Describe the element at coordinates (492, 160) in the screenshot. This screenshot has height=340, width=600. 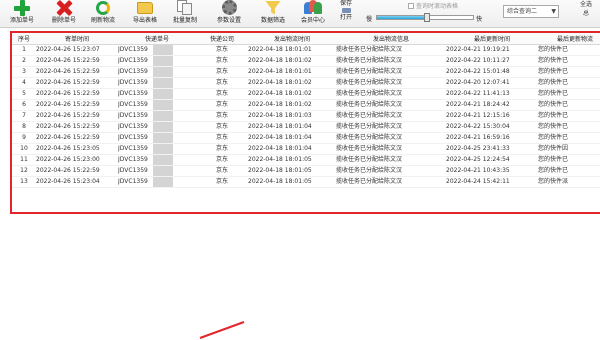
I see `table-cell: 2022-04-25 12:24:54` at that location.